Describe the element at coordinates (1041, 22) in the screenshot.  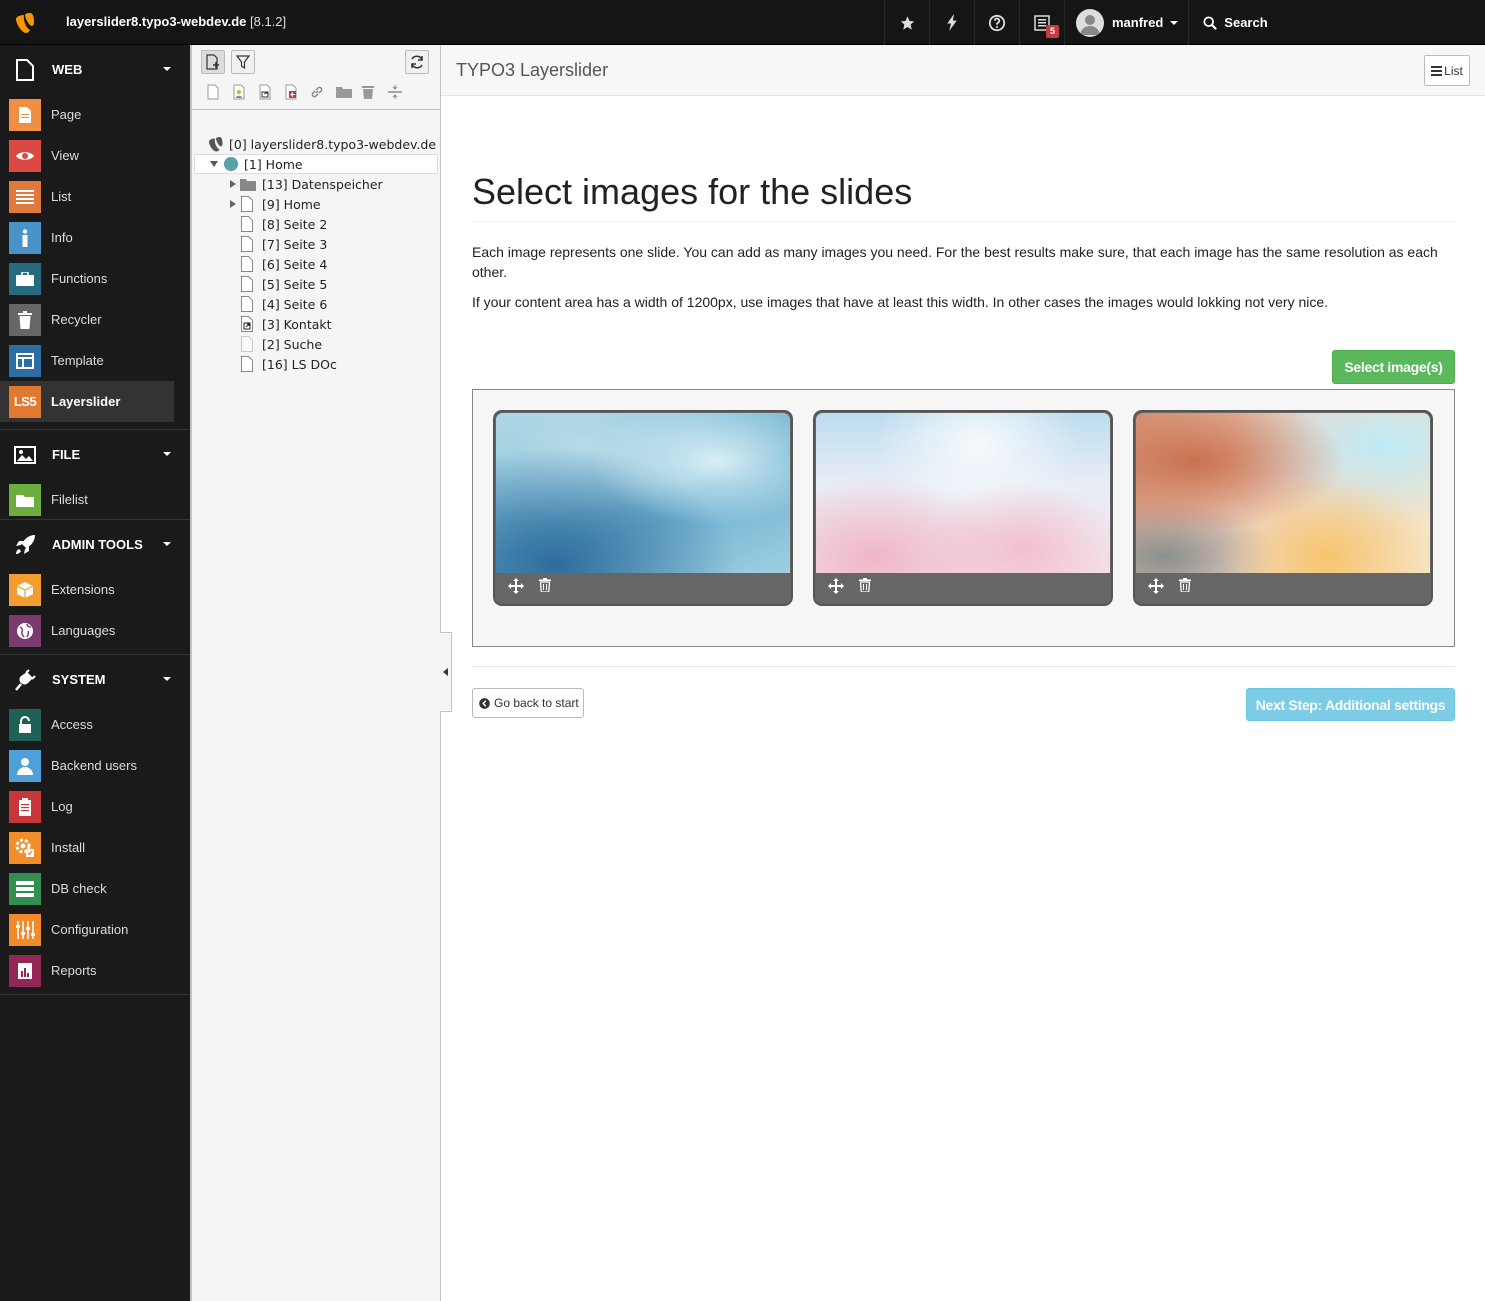
I see `system-info-button: 5` at that location.